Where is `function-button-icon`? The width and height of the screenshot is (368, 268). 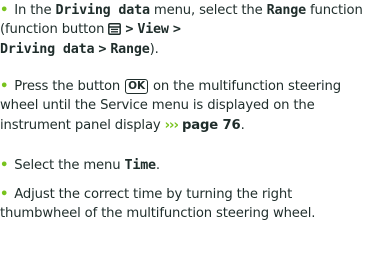
function-button-icon is located at coordinates (115, 29).